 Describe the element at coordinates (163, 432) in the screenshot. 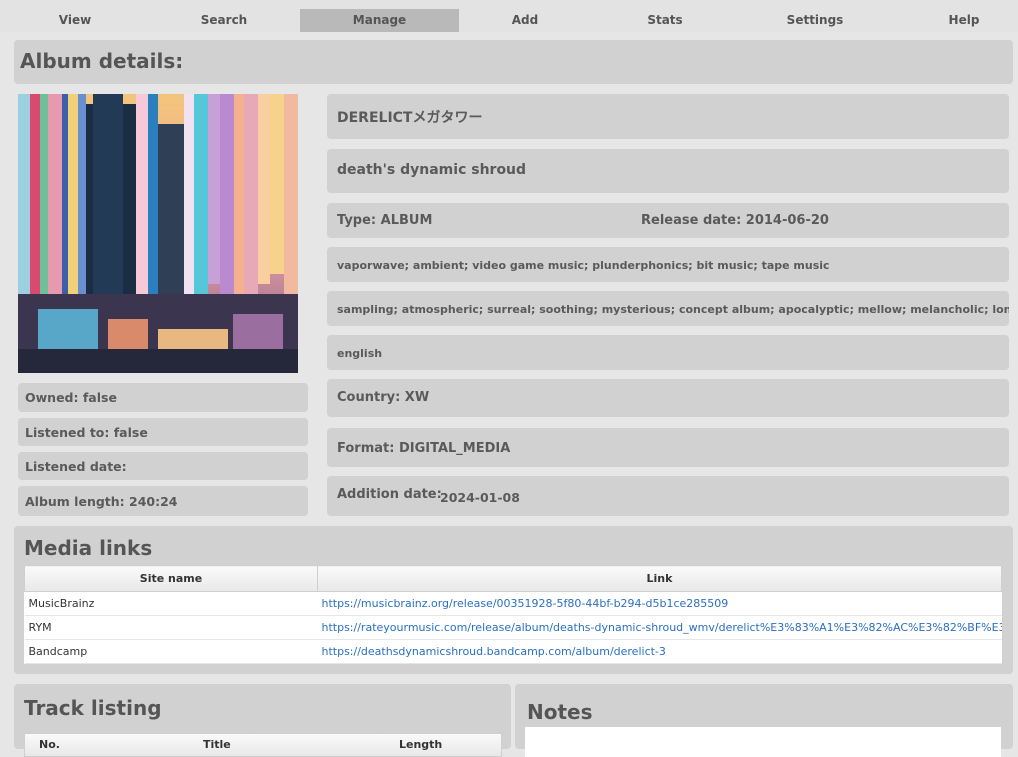

I see `listened-status: Listened to: false` at that location.